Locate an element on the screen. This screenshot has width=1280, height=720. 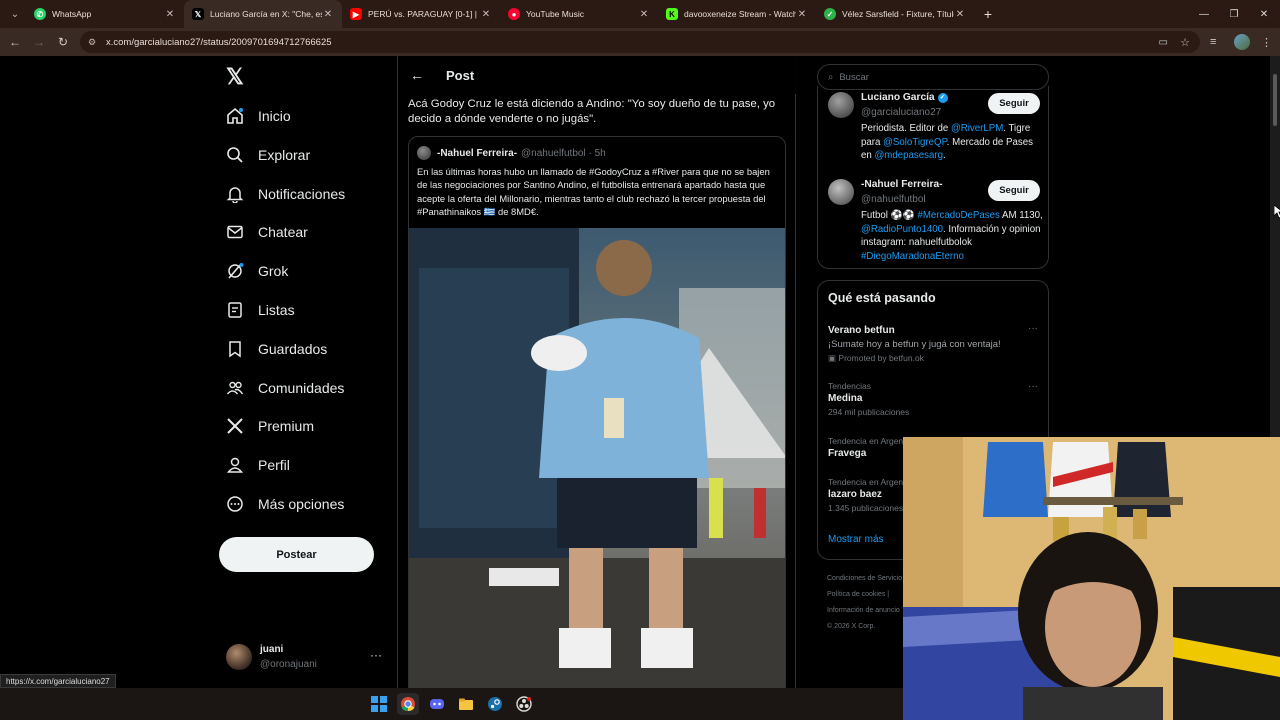
bio-link: @RadioPunto1400 is located at coordinates (902, 229).